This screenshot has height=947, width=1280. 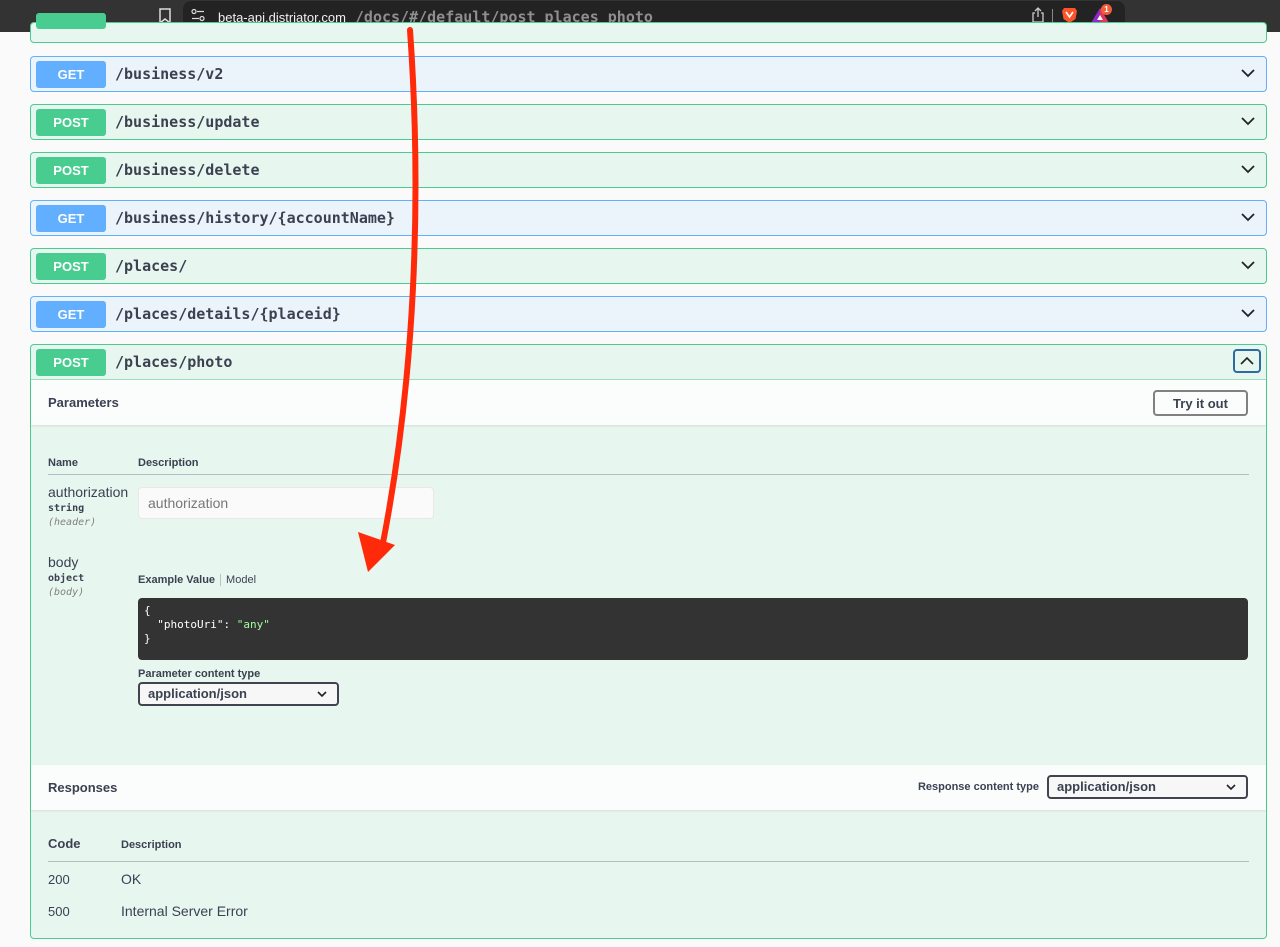 I want to click on opblock-summary: GET /places/details/{placeid}, so click(x=648, y=314).